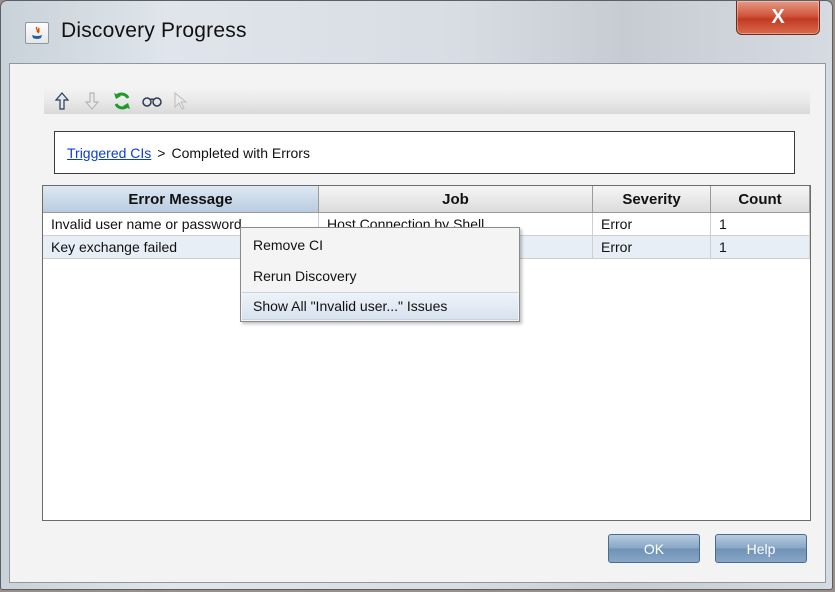 The image size is (835, 592). What do you see at coordinates (122, 101) in the screenshot?
I see `refresh-icon` at bounding box center [122, 101].